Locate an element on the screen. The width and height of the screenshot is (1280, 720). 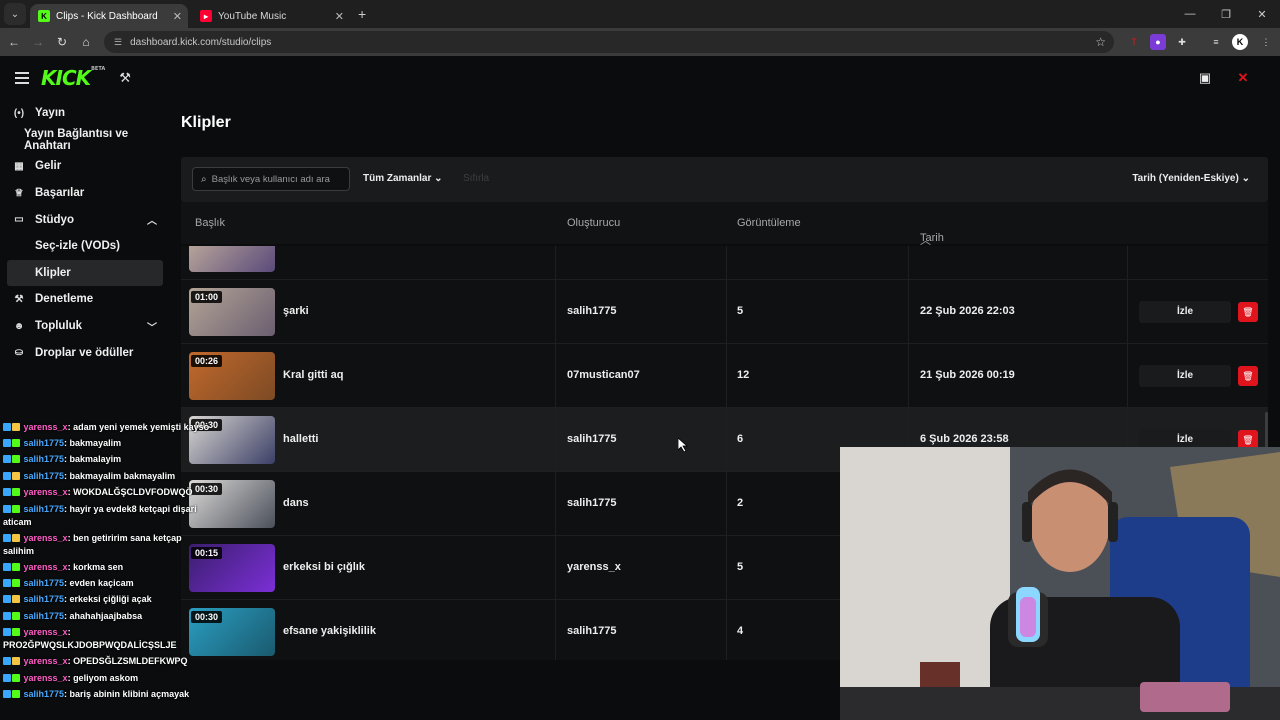
user-avatar: ✕ is located at coordinates (1243, 78).